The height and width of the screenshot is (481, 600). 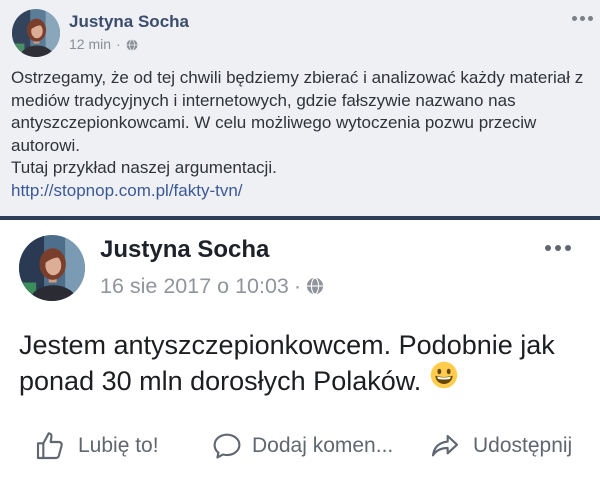 I want to click on post-meta: 12 min ·, so click(x=103, y=44).